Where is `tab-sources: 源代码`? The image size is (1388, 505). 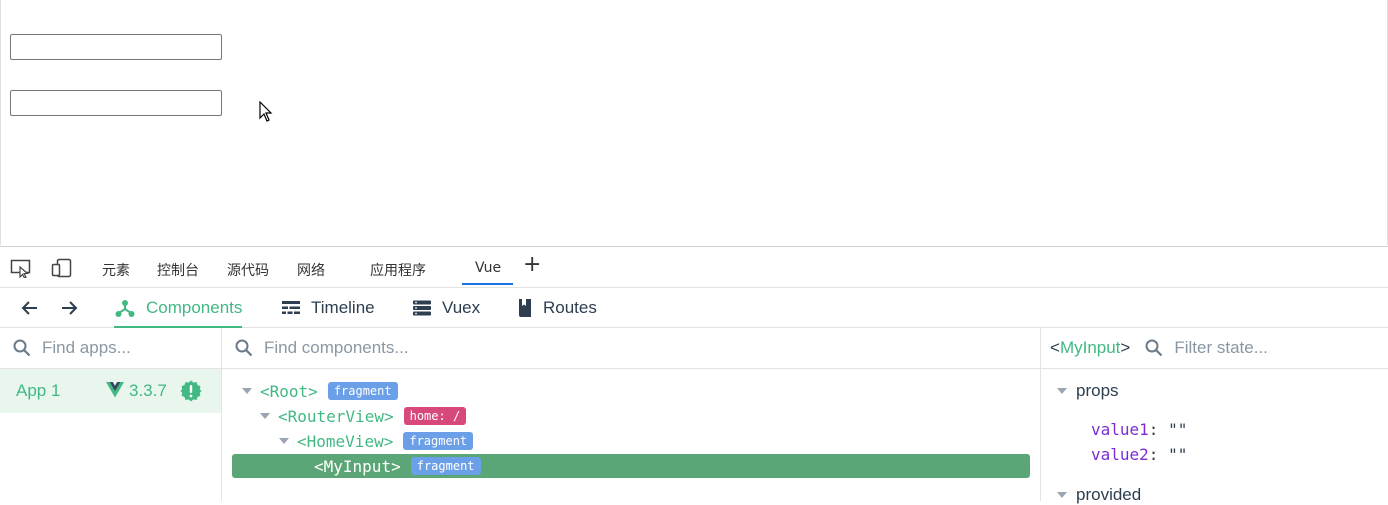
tab-sources: 源代码 is located at coordinates (248, 270).